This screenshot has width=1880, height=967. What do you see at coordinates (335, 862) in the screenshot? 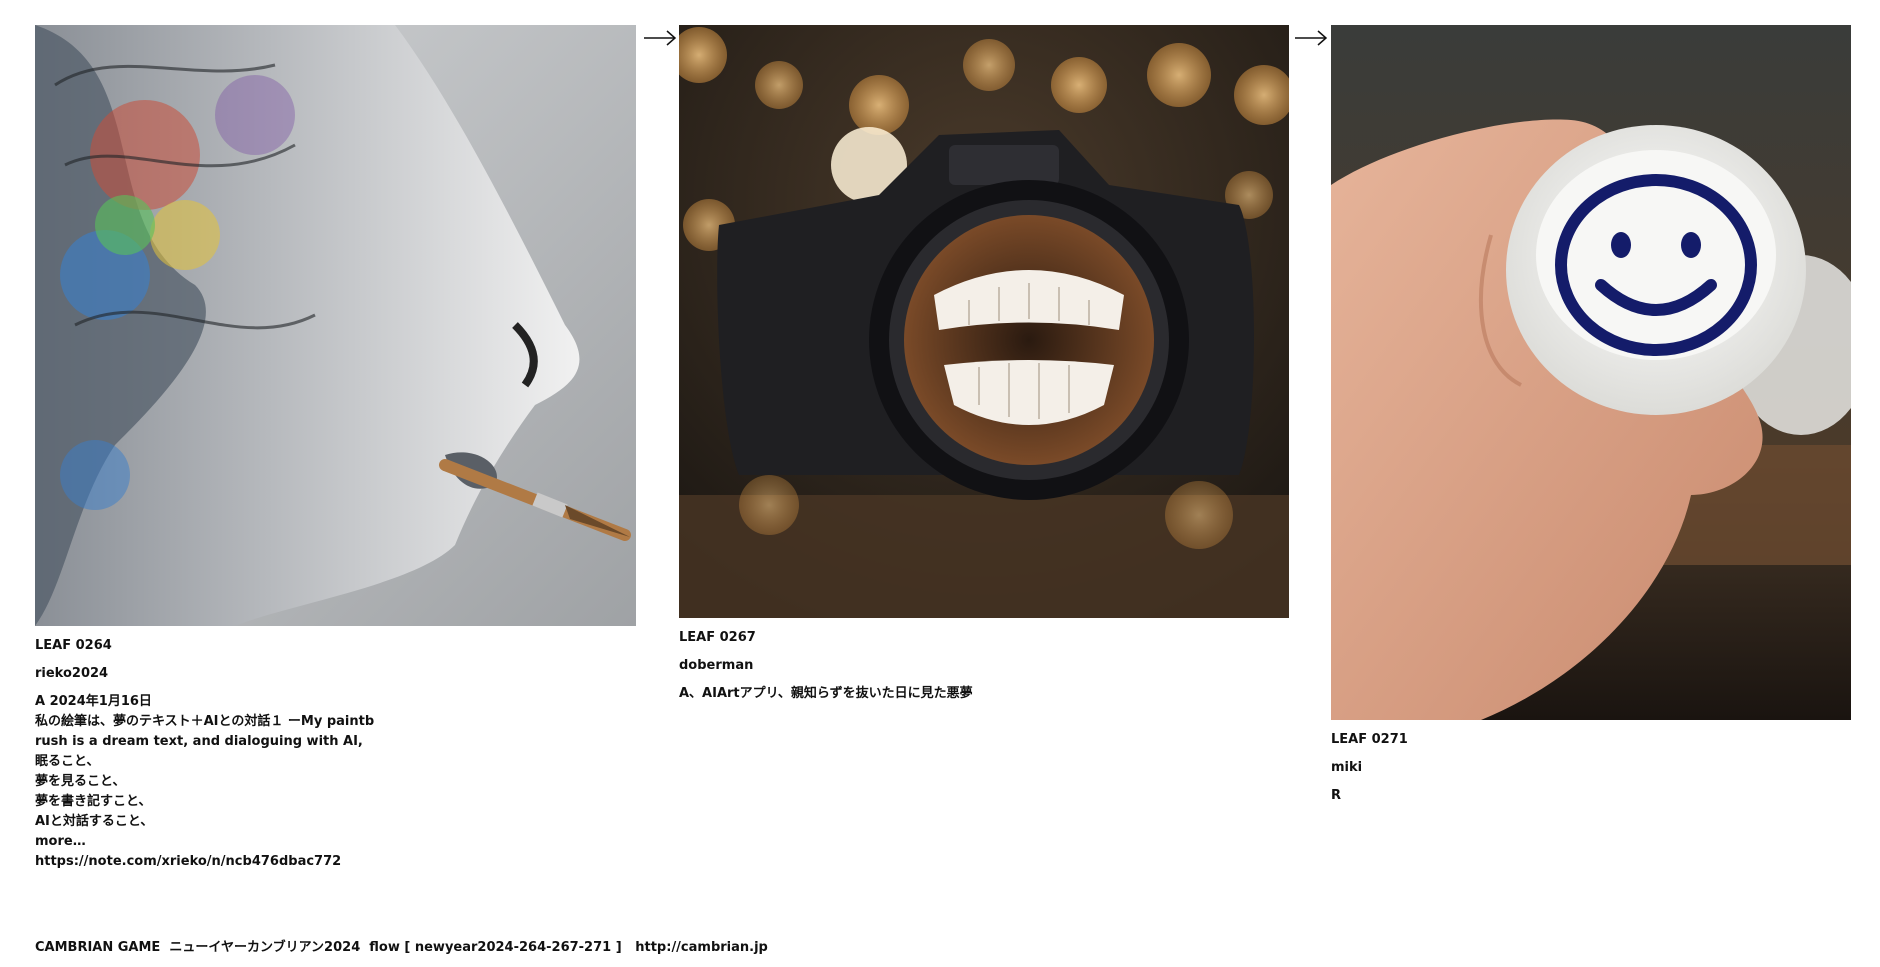
I see `note-url-link: https://note.com/xrieko/n/ncb476dbac772` at bounding box center [335, 862].